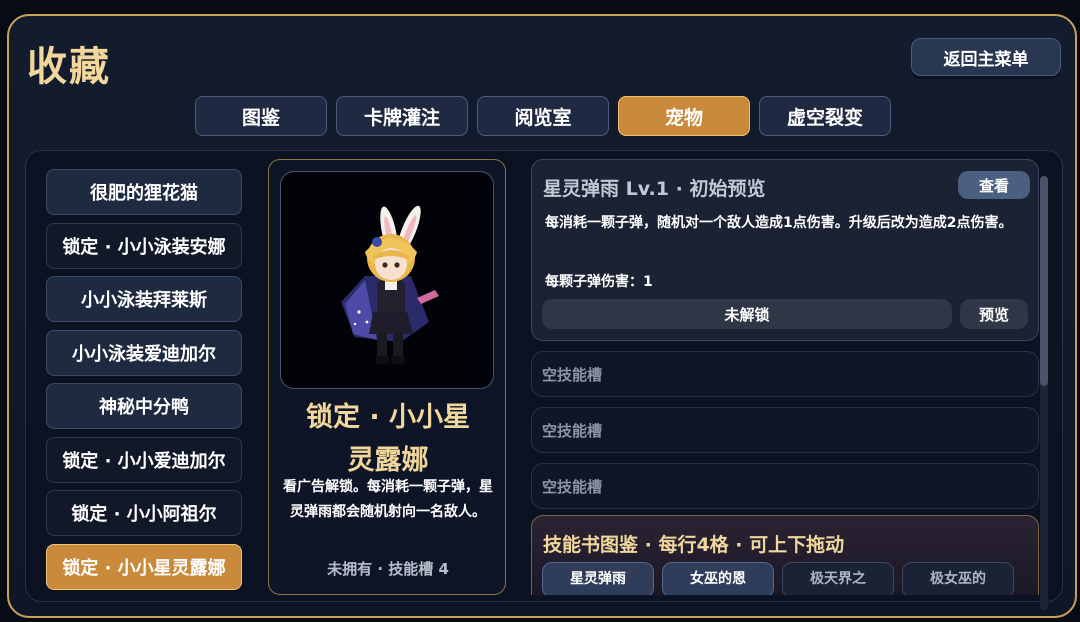 The height and width of the screenshot is (622, 1080). I want to click on pet-list-item: 锁定 · 小小泳装安娜, so click(144, 245).